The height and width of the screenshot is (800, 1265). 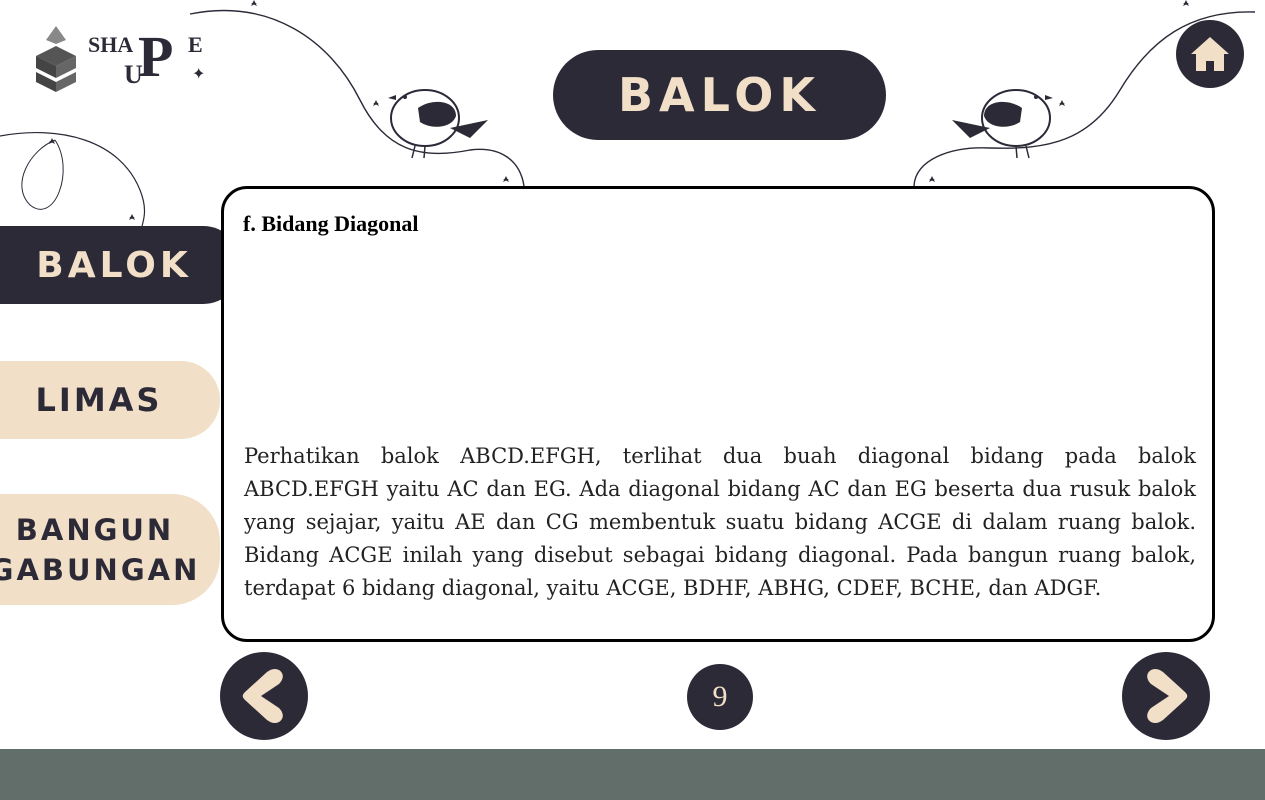 I want to click on arrow-right-icon, so click(x=1167, y=696).